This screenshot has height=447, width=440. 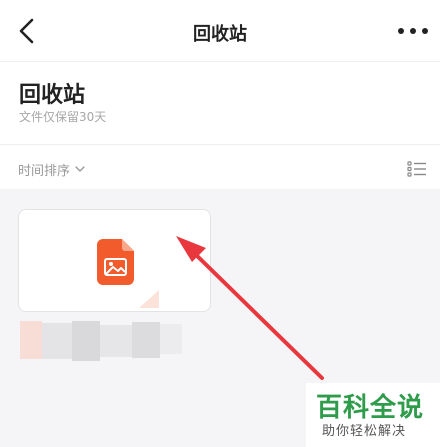 I want to click on view-toggle-button, so click(x=417, y=169).